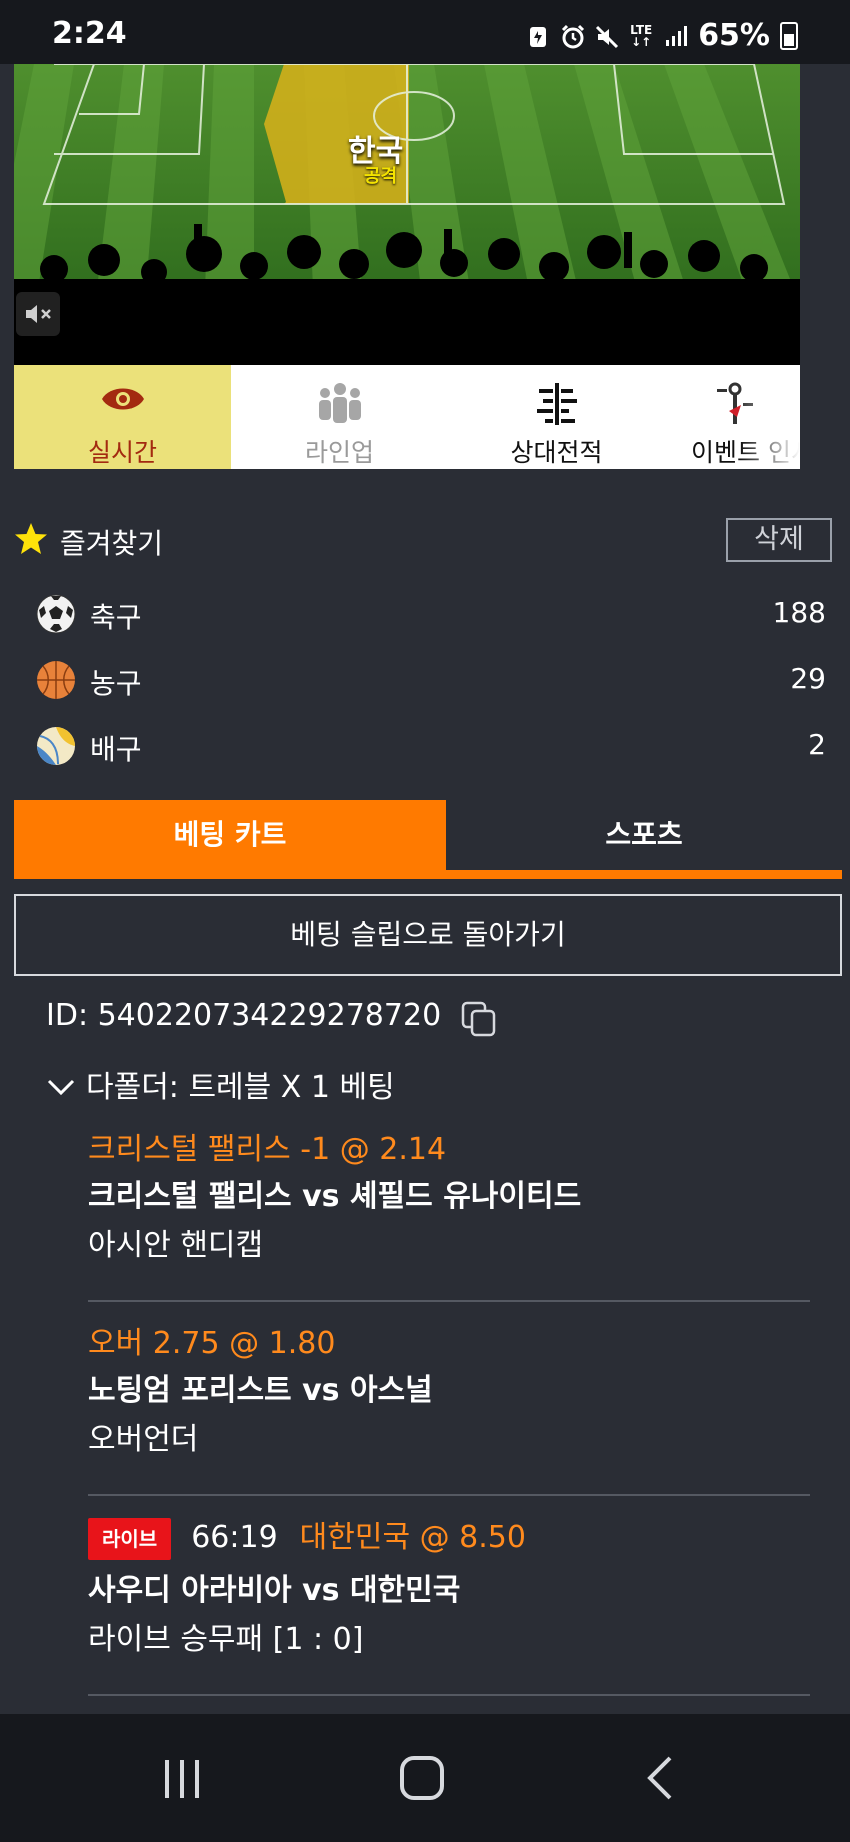  I want to click on signal-icon, so click(676, 36).